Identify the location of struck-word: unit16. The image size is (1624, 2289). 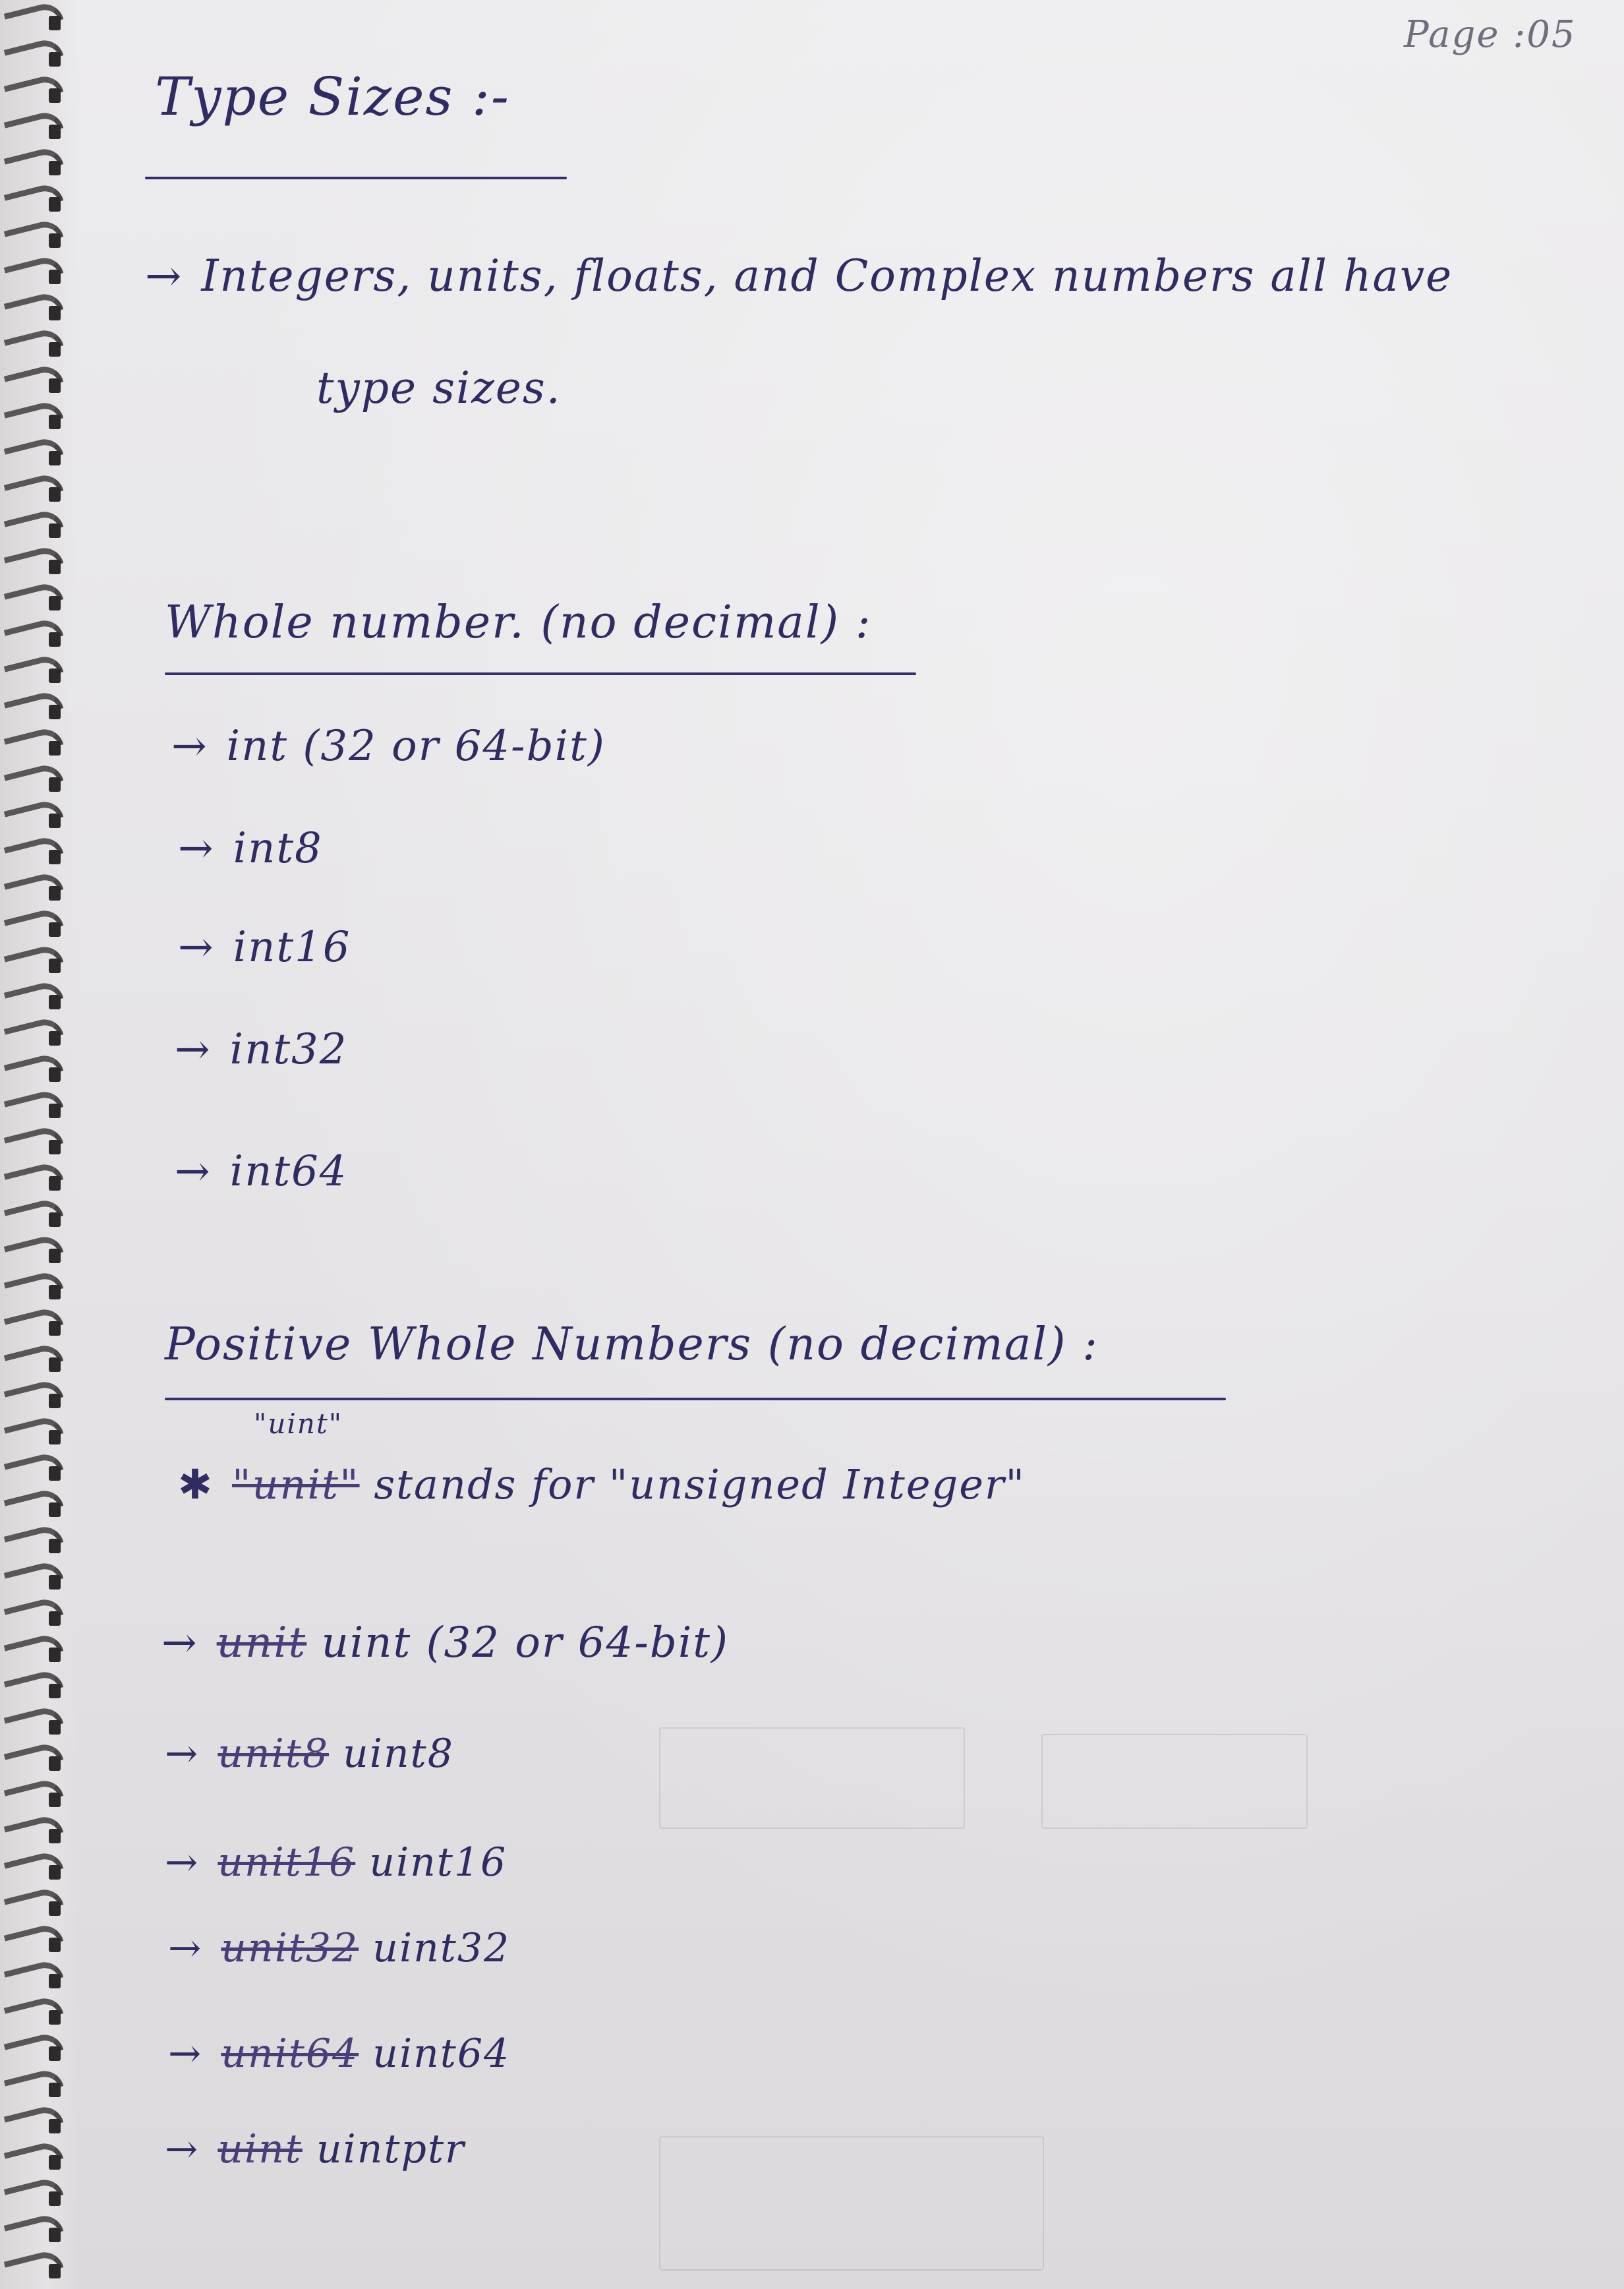
(287, 1862).